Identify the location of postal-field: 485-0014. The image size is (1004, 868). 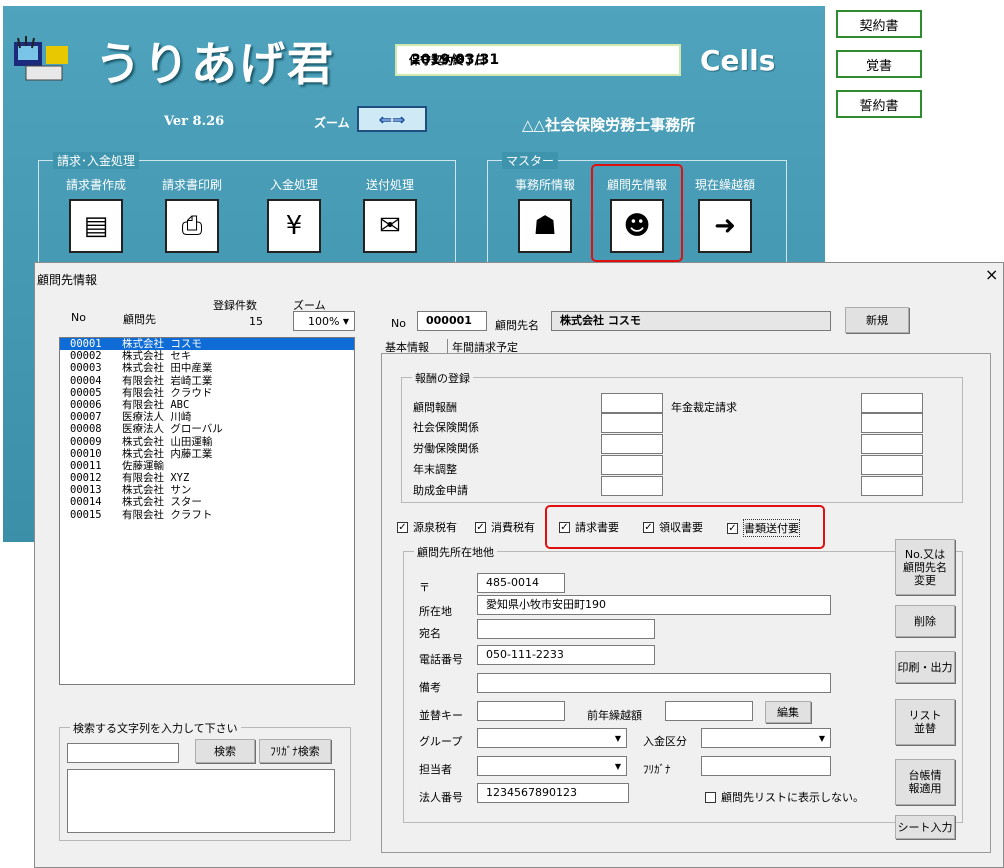
(521, 583).